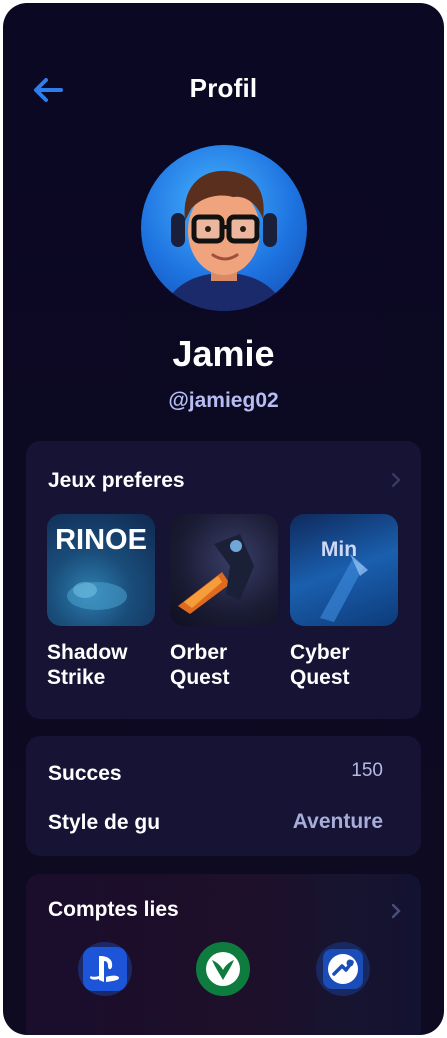  Describe the element at coordinates (87, 665) in the screenshot. I see `game-name: Shadow Strike` at that location.